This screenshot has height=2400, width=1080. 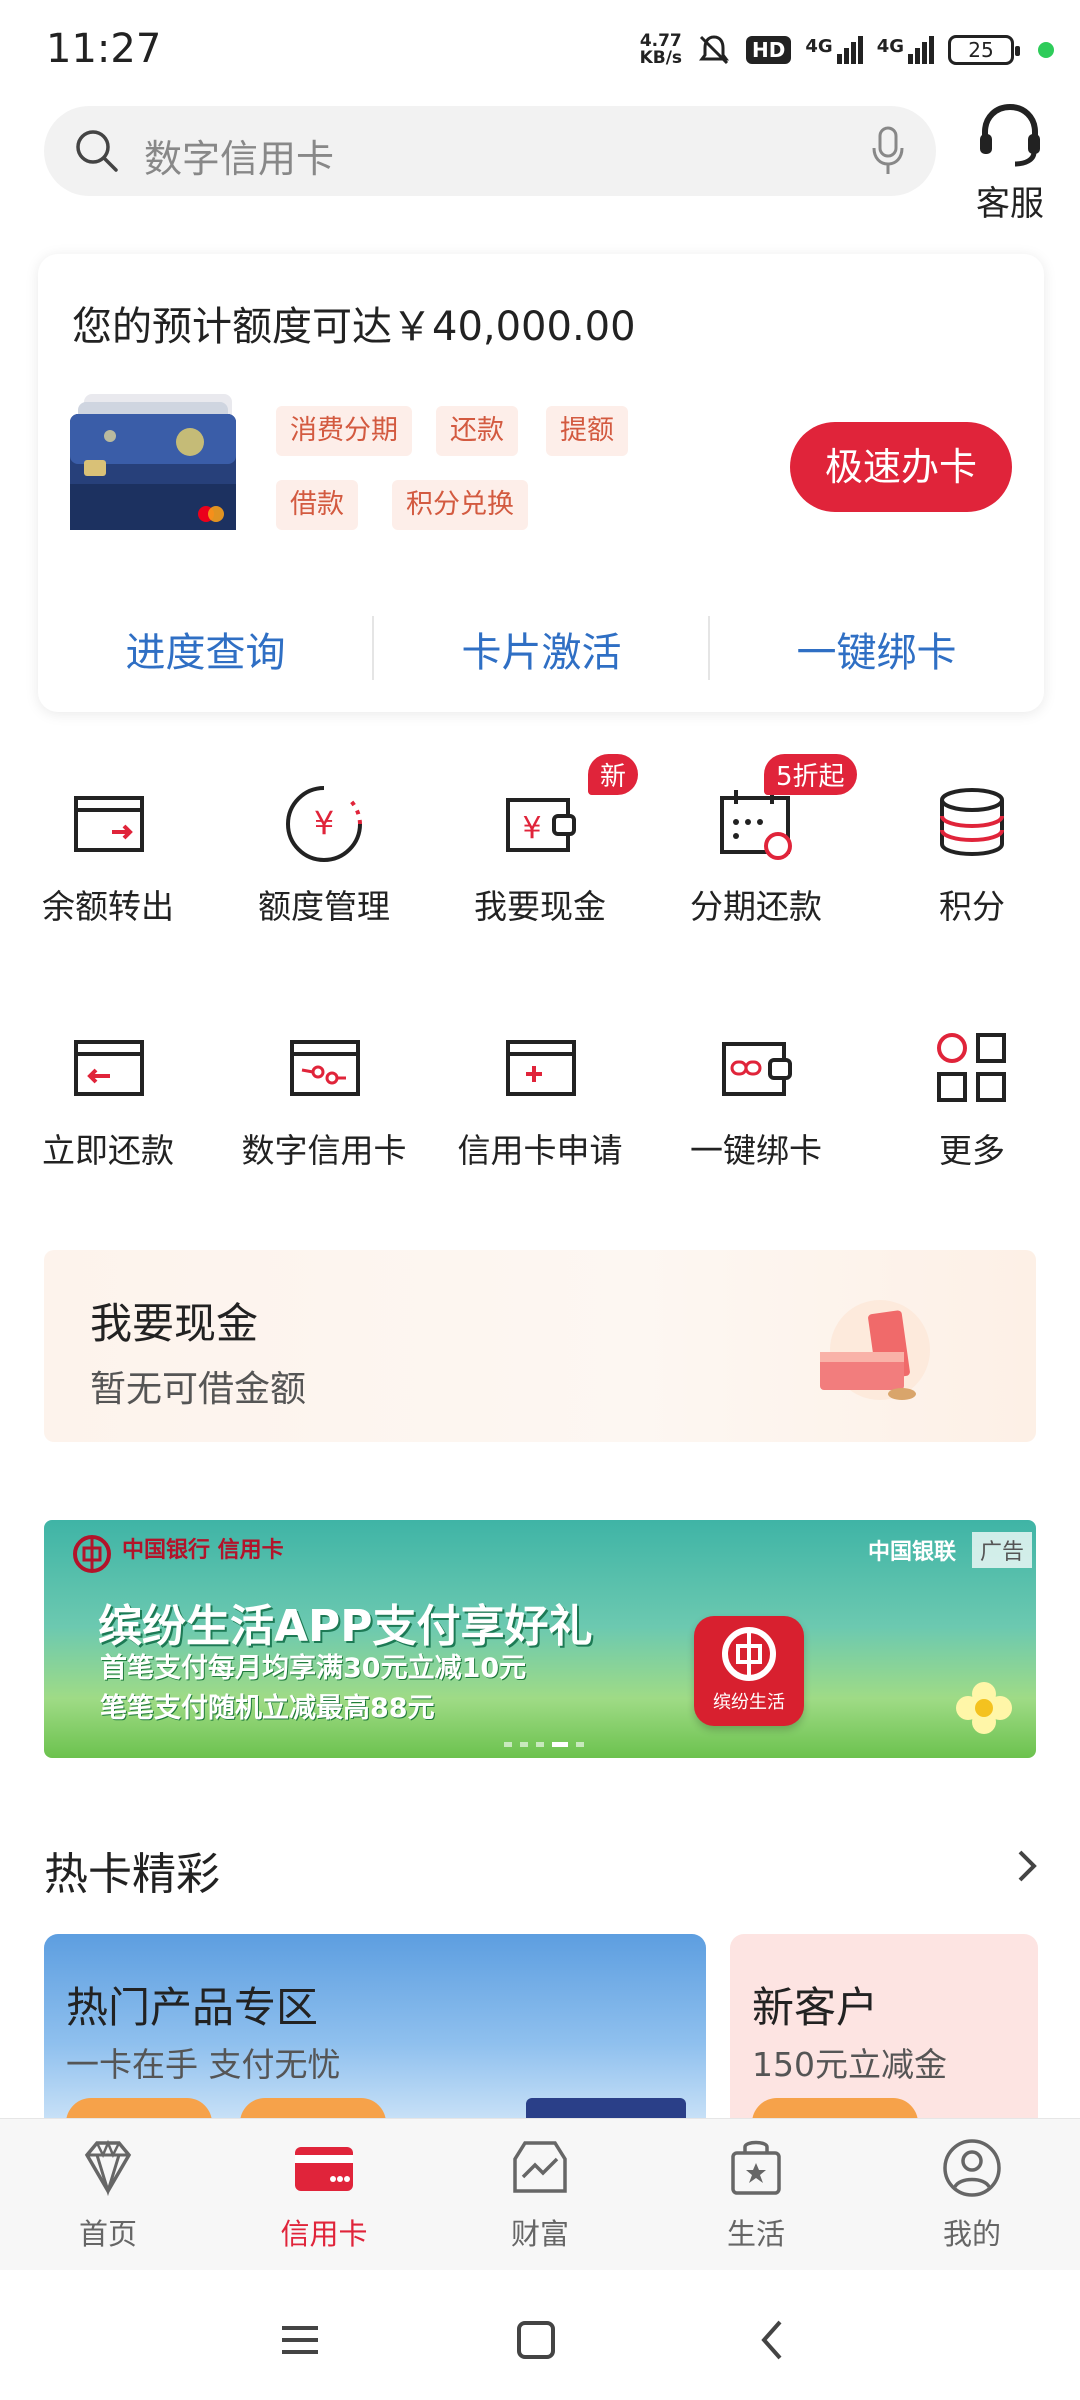 What do you see at coordinates (324, 824) in the screenshot?
I see `yuan-circle-icon: ¥` at bounding box center [324, 824].